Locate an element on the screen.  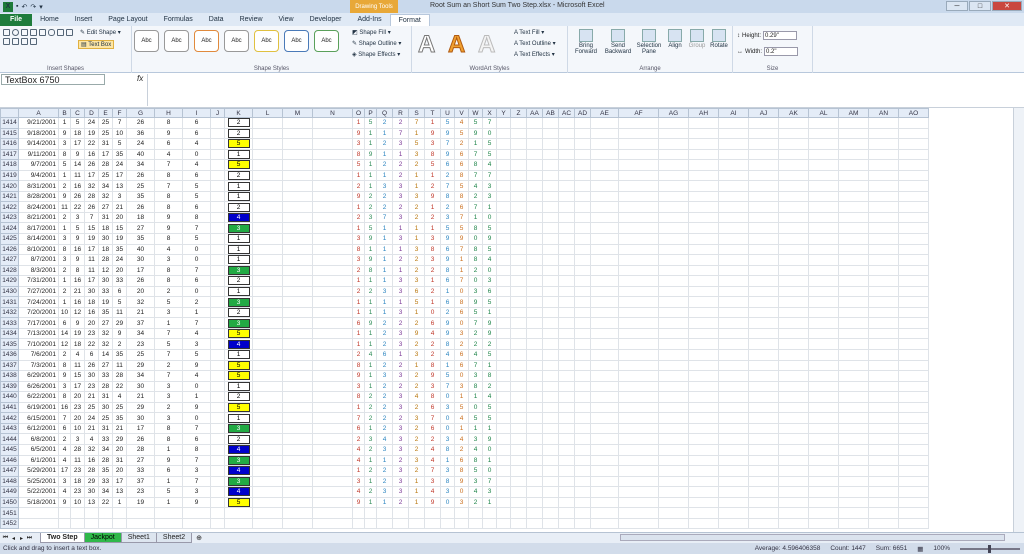
digit-cell: 9 is located at coordinates (489, 323).